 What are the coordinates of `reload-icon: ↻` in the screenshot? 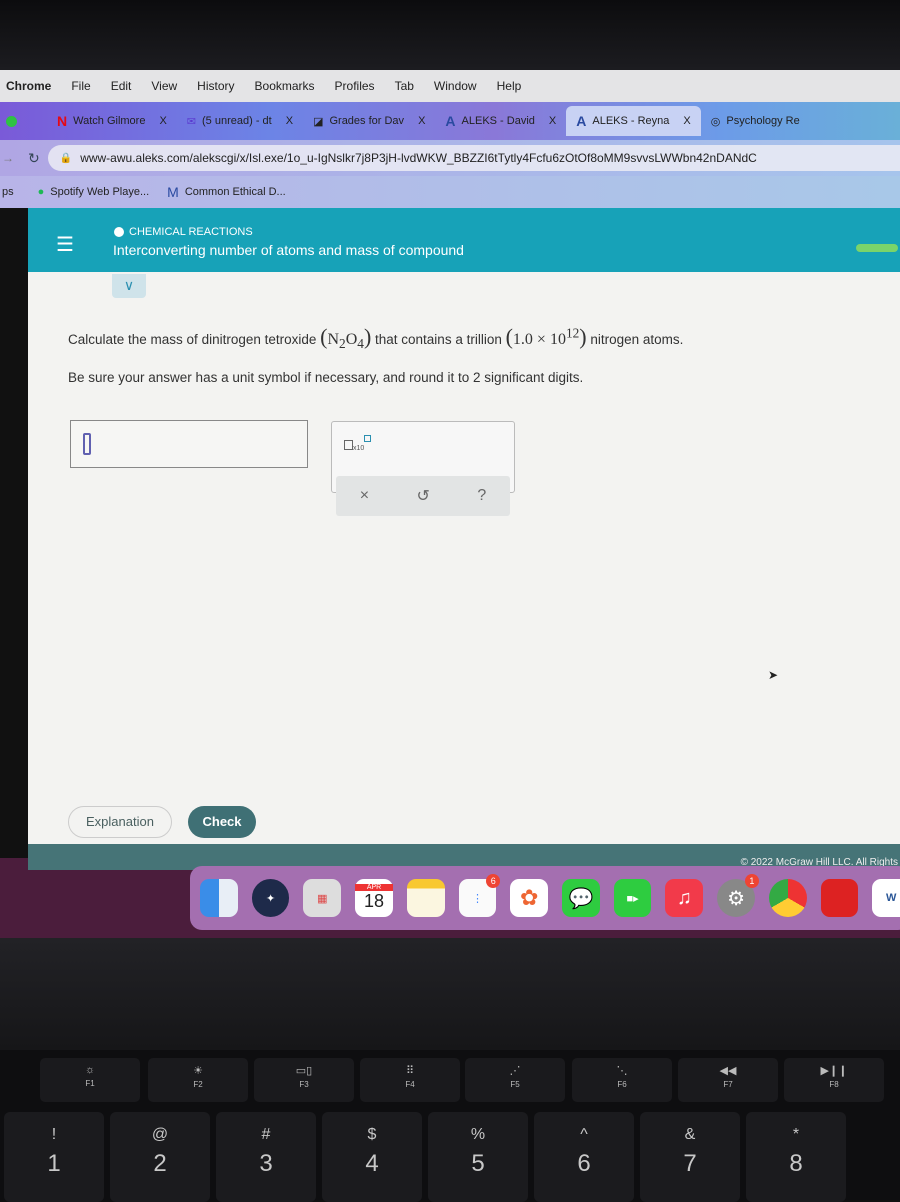 It's located at (34, 158).